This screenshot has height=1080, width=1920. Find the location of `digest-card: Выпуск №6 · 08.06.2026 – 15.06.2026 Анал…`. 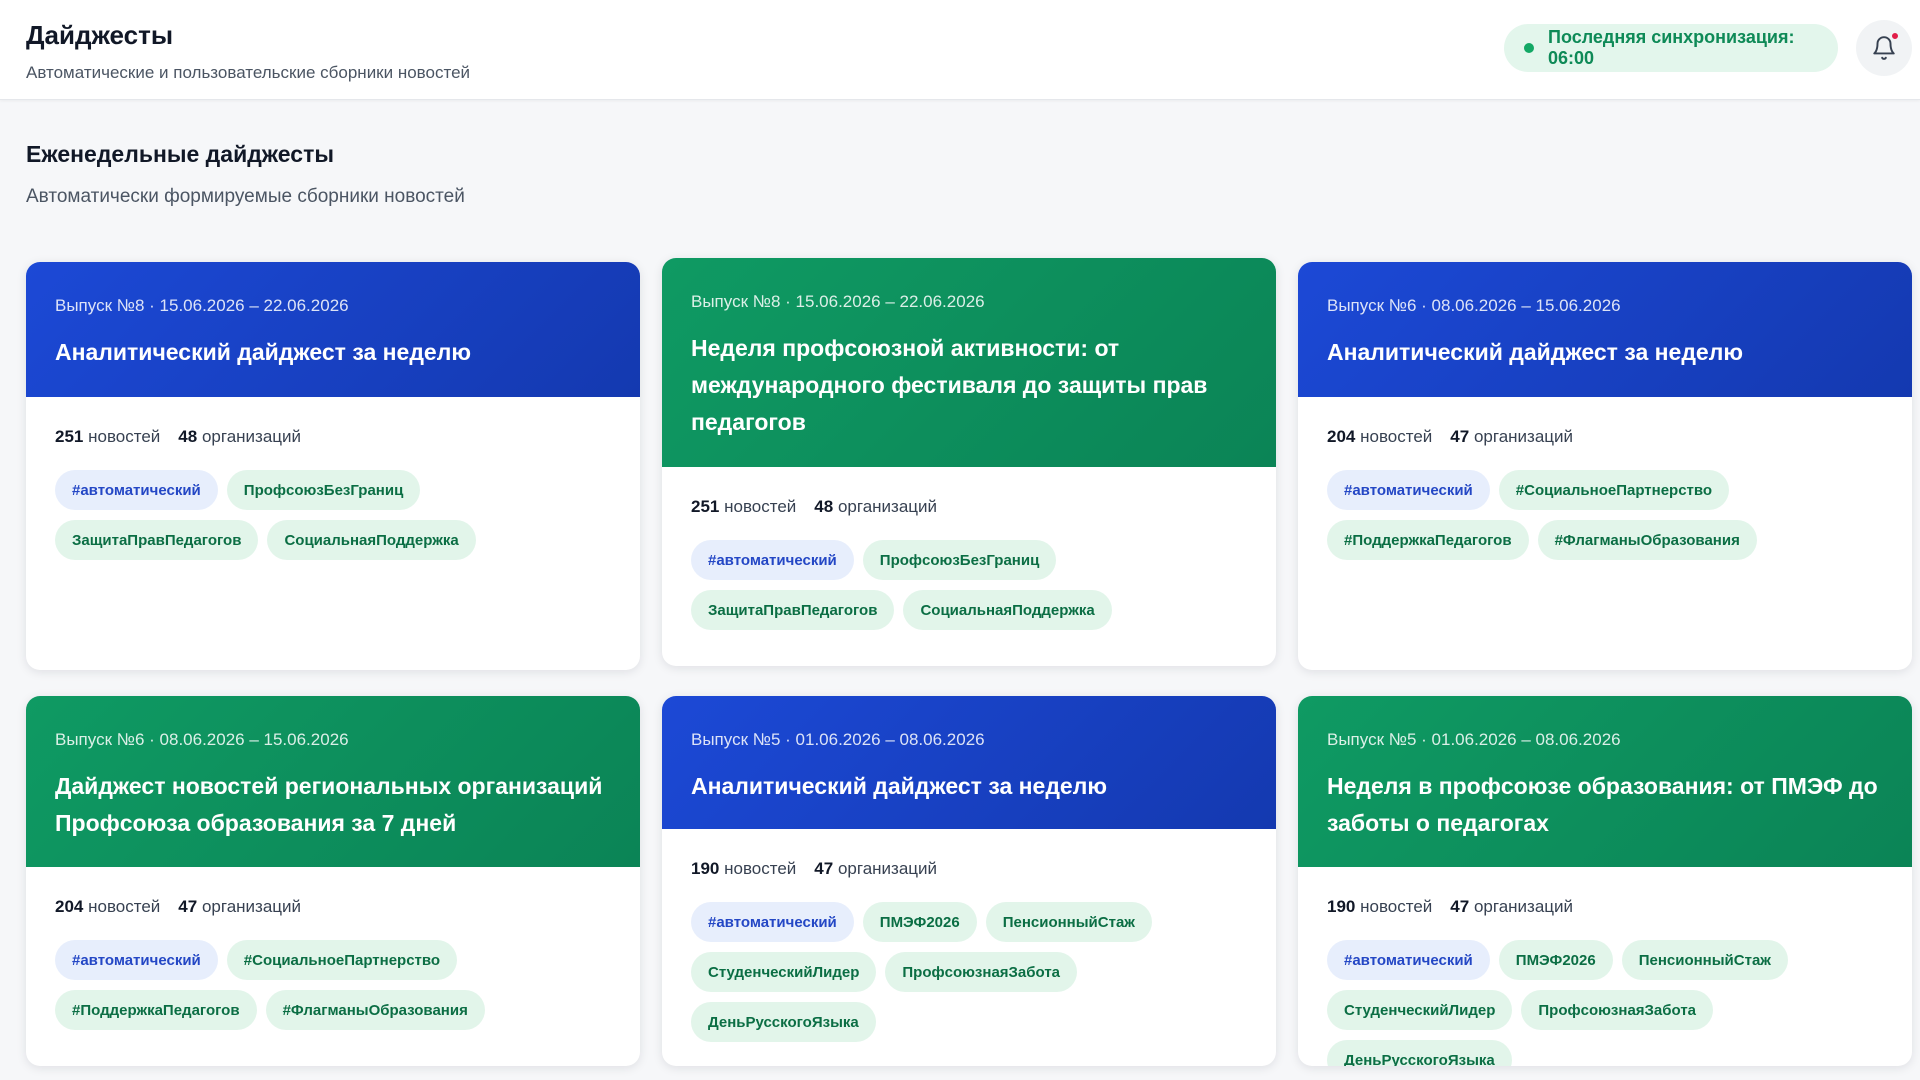

digest-card: Выпуск №6 · 08.06.2026 – 15.06.2026 Анал… is located at coordinates (1605, 466).